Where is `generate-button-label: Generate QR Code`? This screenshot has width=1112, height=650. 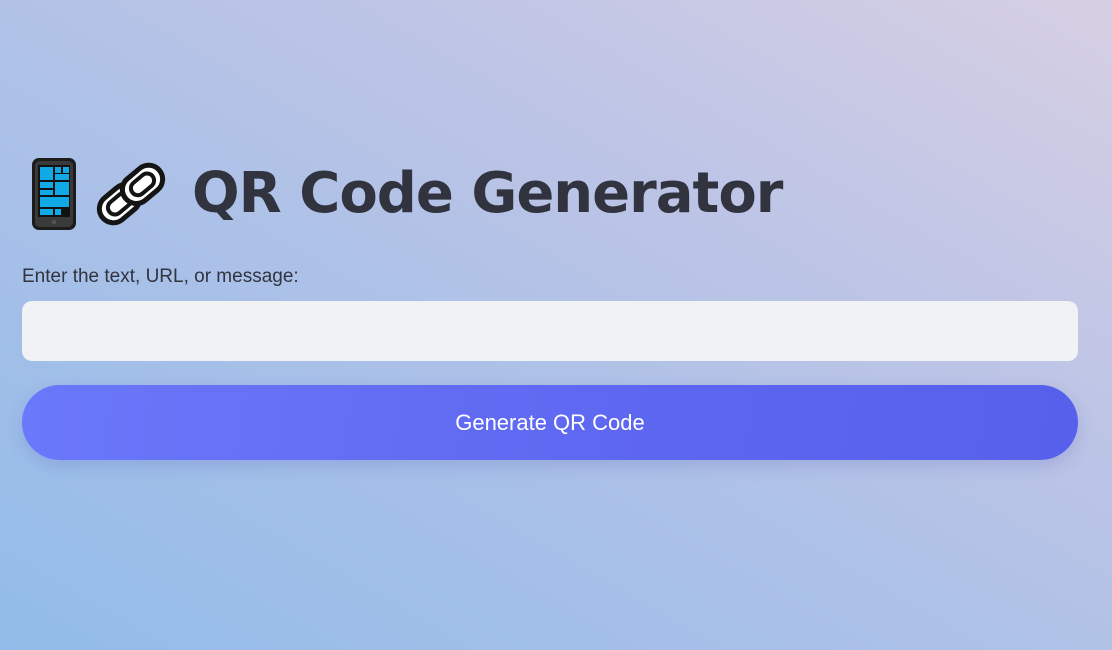 generate-button-label: Generate QR Code is located at coordinates (550, 422).